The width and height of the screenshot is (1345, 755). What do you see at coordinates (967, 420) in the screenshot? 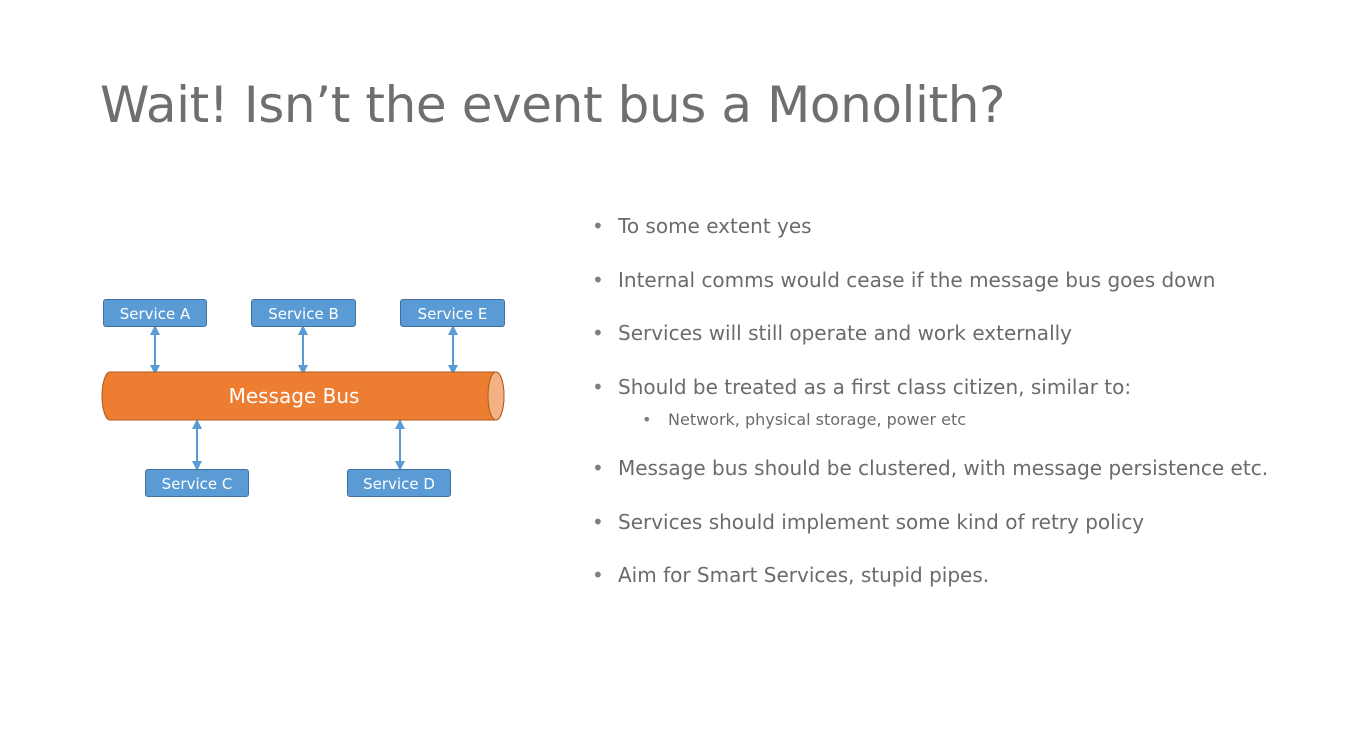
I see `sub-bullet-item: Network, physical storage, power etc` at bounding box center [967, 420].